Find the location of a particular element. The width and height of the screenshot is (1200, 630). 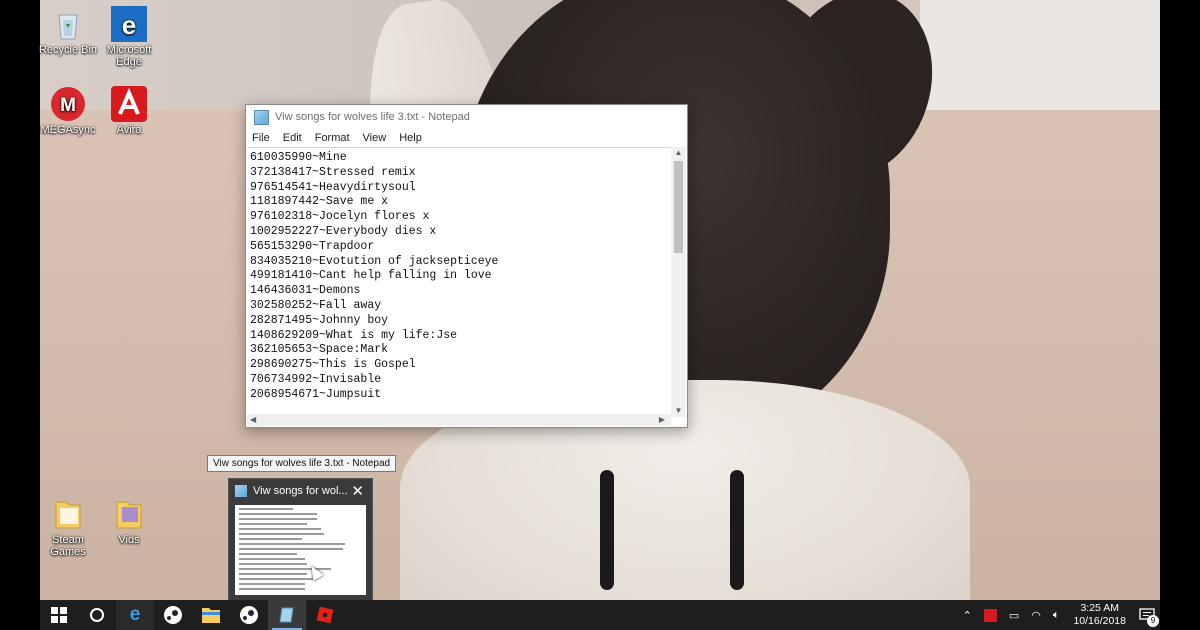

thumbnail-header: Viw songs for wol... ✕ is located at coordinates (300, 491).